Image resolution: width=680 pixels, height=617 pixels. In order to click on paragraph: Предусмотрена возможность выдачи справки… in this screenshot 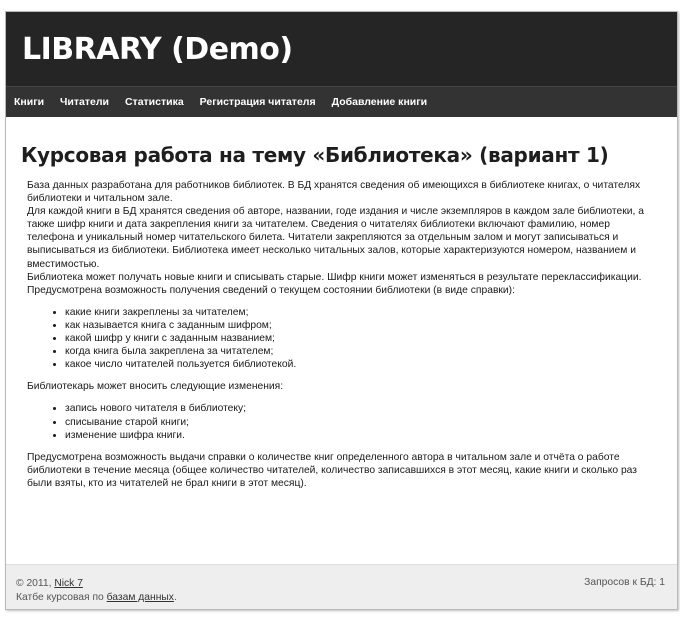, I will do `click(332, 470)`.